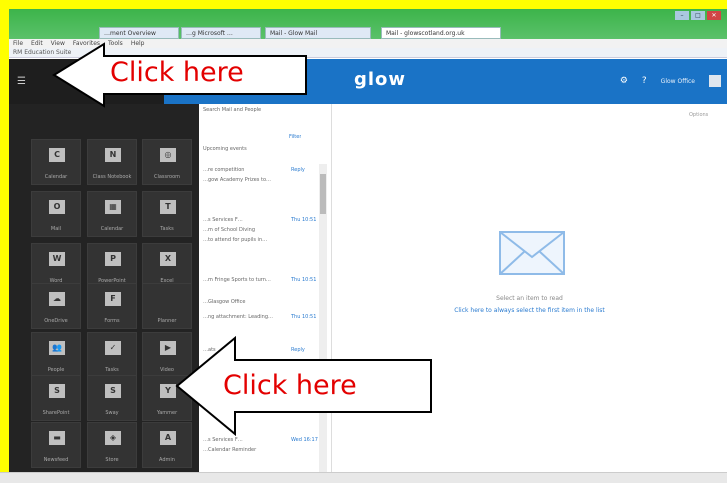 The height and width of the screenshot is (483, 727). What do you see at coordinates (644, 81) in the screenshot?
I see `help-icon: ?` at bounding box center [644, 81].